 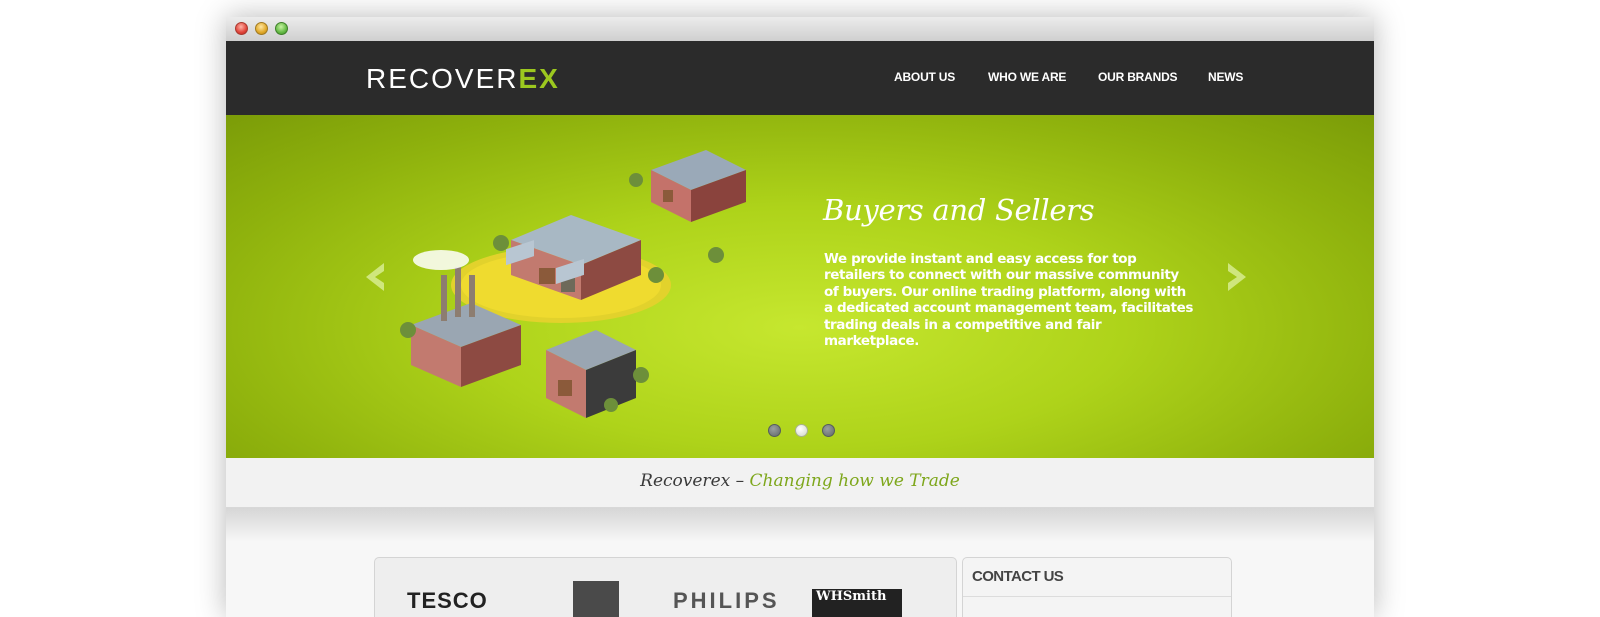 I want to click on tesco-logo: TESCO, so click(x=447, y=601).